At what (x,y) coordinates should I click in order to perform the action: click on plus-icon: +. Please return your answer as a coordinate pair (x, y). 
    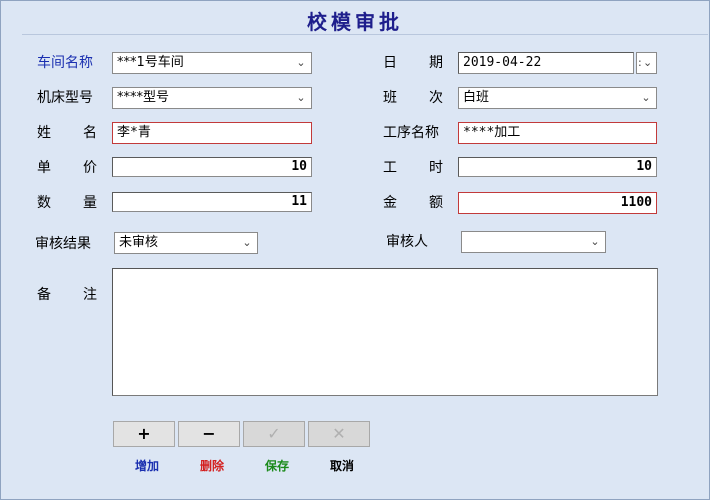
    Looking at the image, I should click on (144, 433).